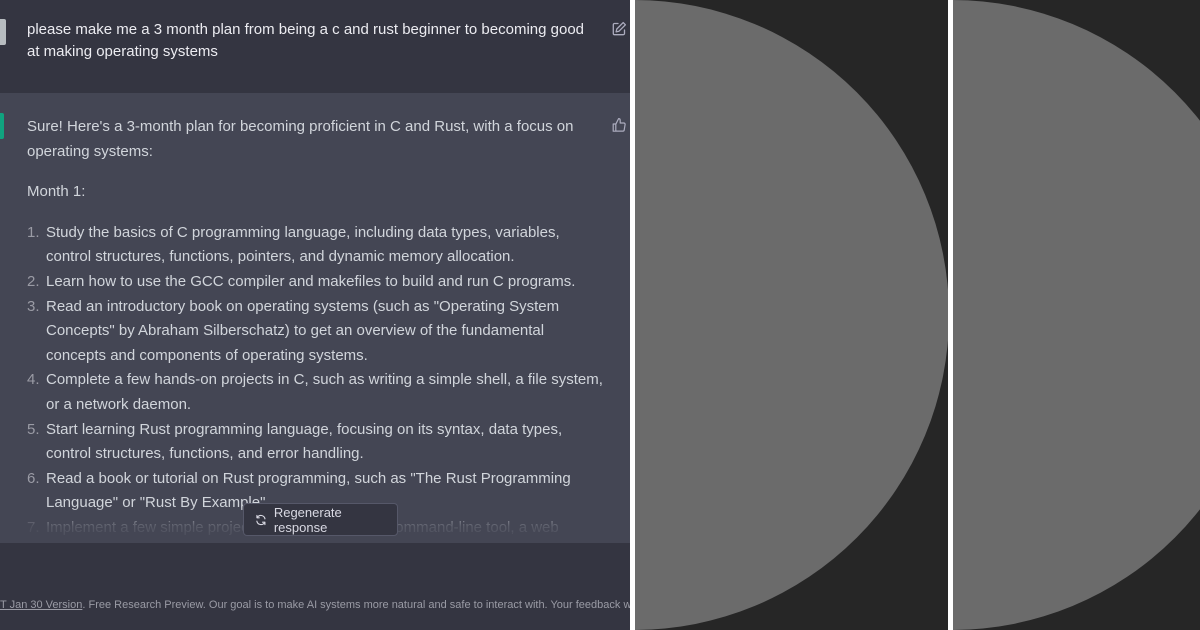  Describe the element at coordinates (33, 527) in the screenshot. I see `list-item-number: 7.` at that location.